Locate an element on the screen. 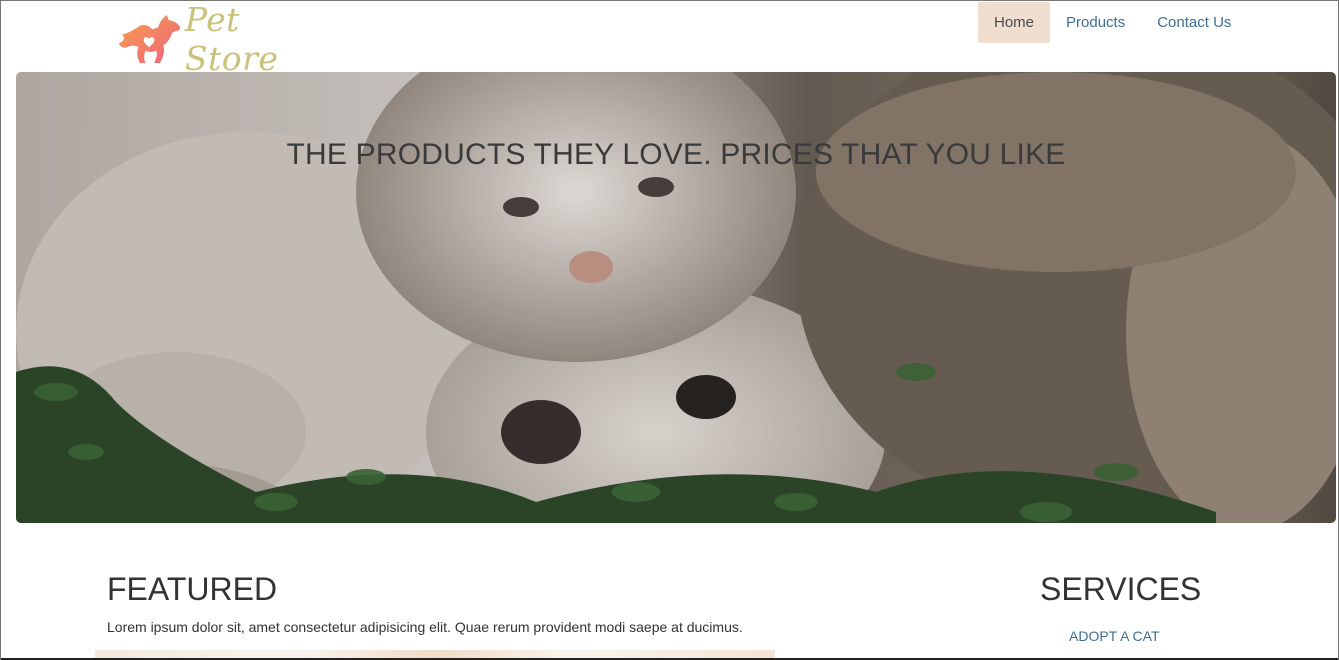  top-navbar: Pet Store Home Products Contact Us is located at coordinates (669, 39).